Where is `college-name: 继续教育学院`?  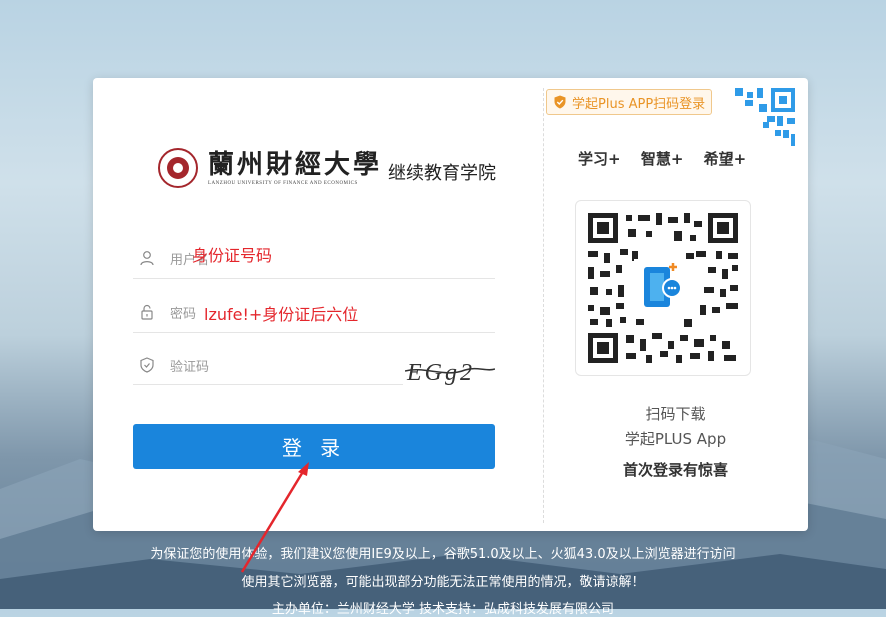 college-name: 继续教育学院 is located at coordinates (442, 173).